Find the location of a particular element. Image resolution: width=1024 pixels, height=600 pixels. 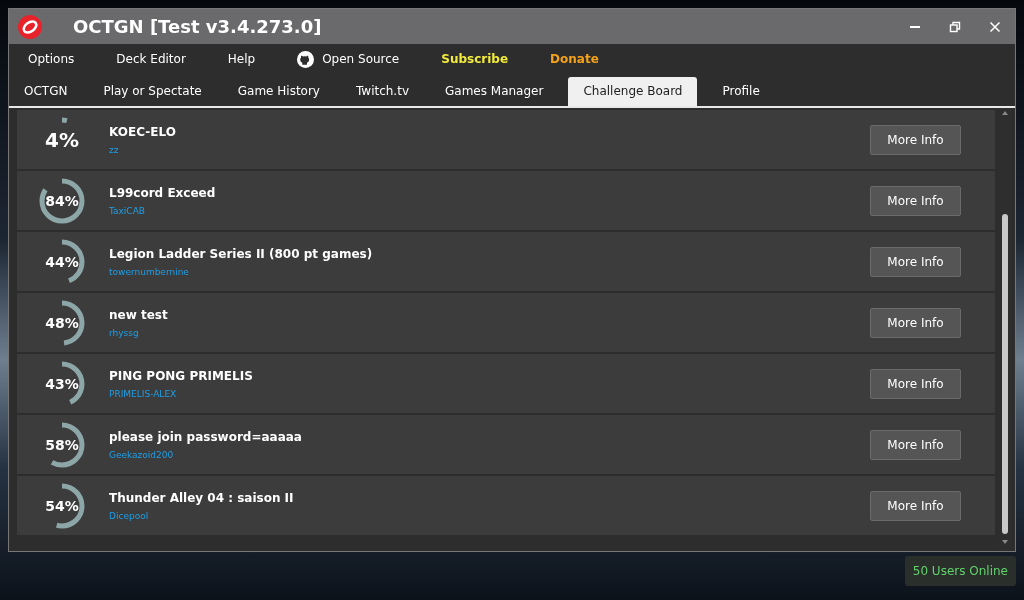

window-title: OCTGN [Test v3.4.273.0] is located at coordinates (197, 26).